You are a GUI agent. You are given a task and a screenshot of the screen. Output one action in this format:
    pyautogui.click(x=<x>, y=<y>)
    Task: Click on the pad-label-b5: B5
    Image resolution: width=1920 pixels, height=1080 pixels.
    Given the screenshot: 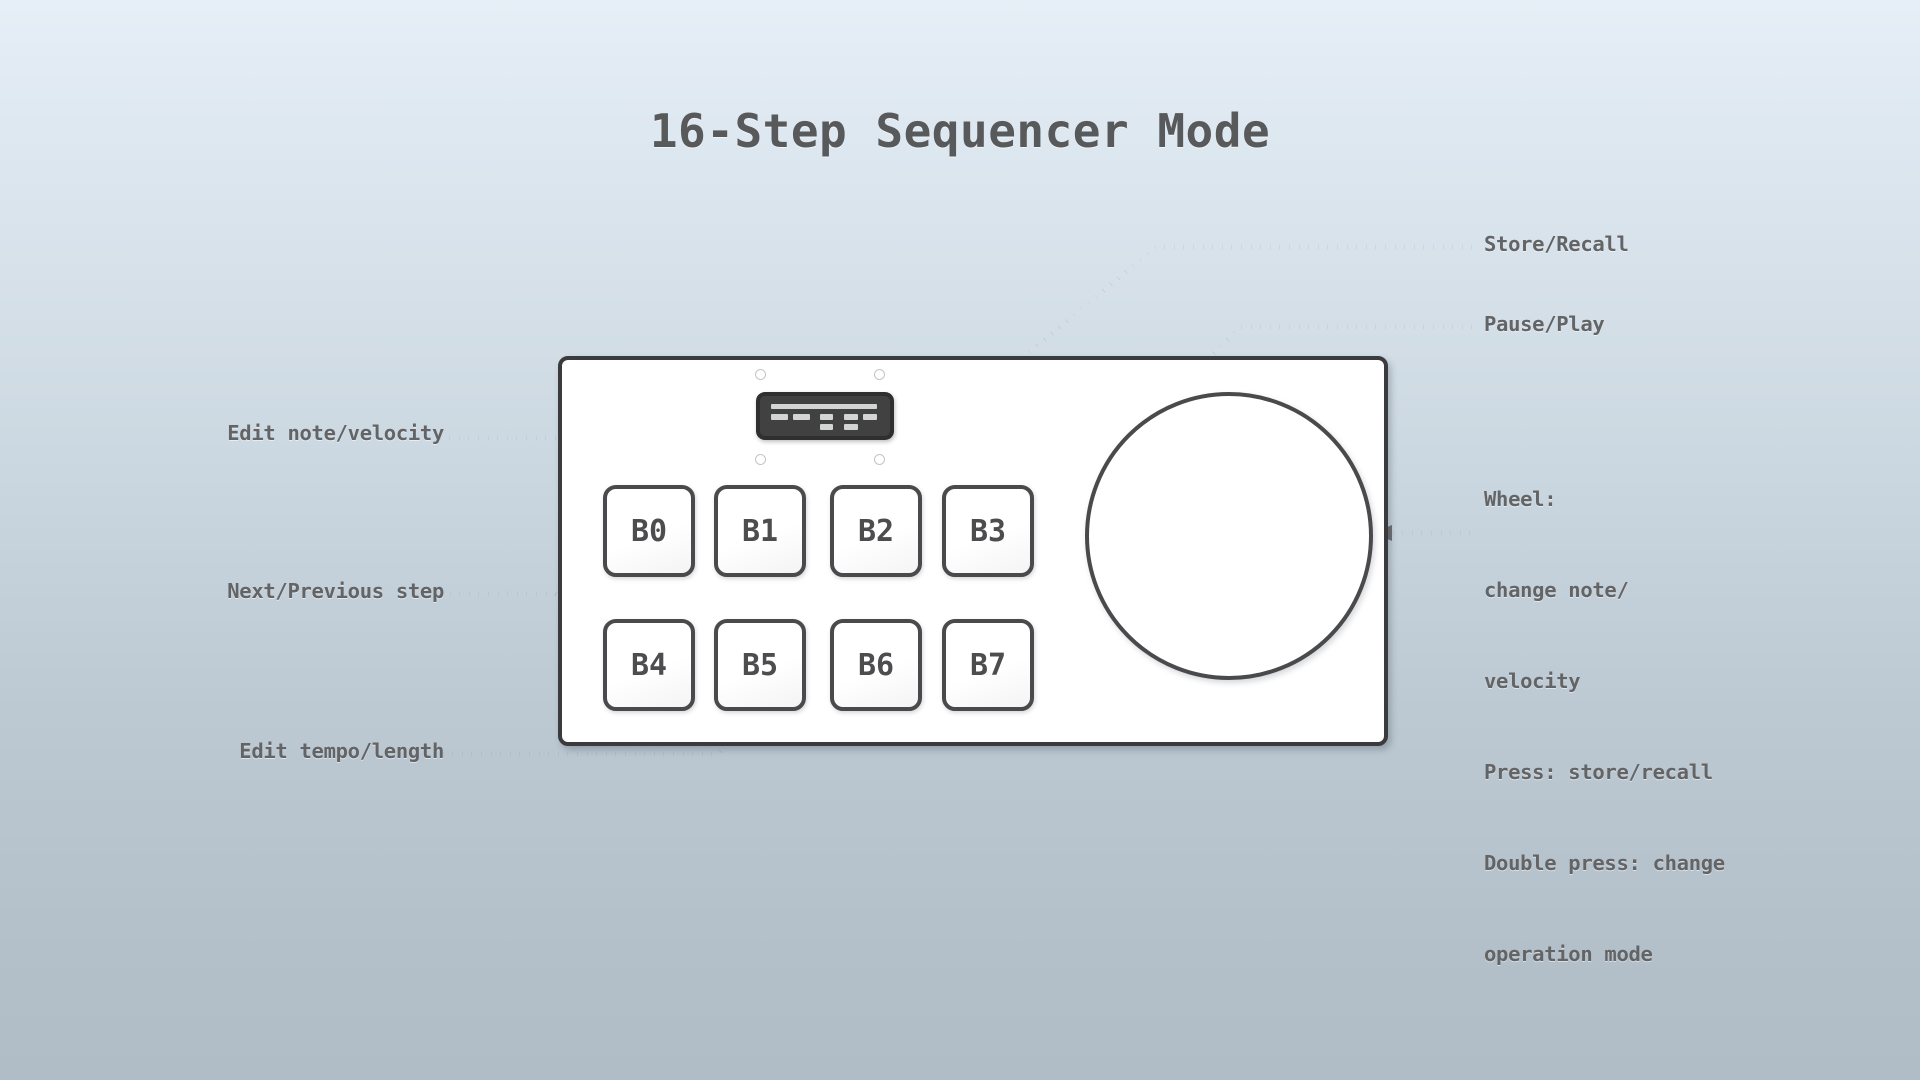 What is the action you would take?
    pyautogui.click(x=760, y=665)
    